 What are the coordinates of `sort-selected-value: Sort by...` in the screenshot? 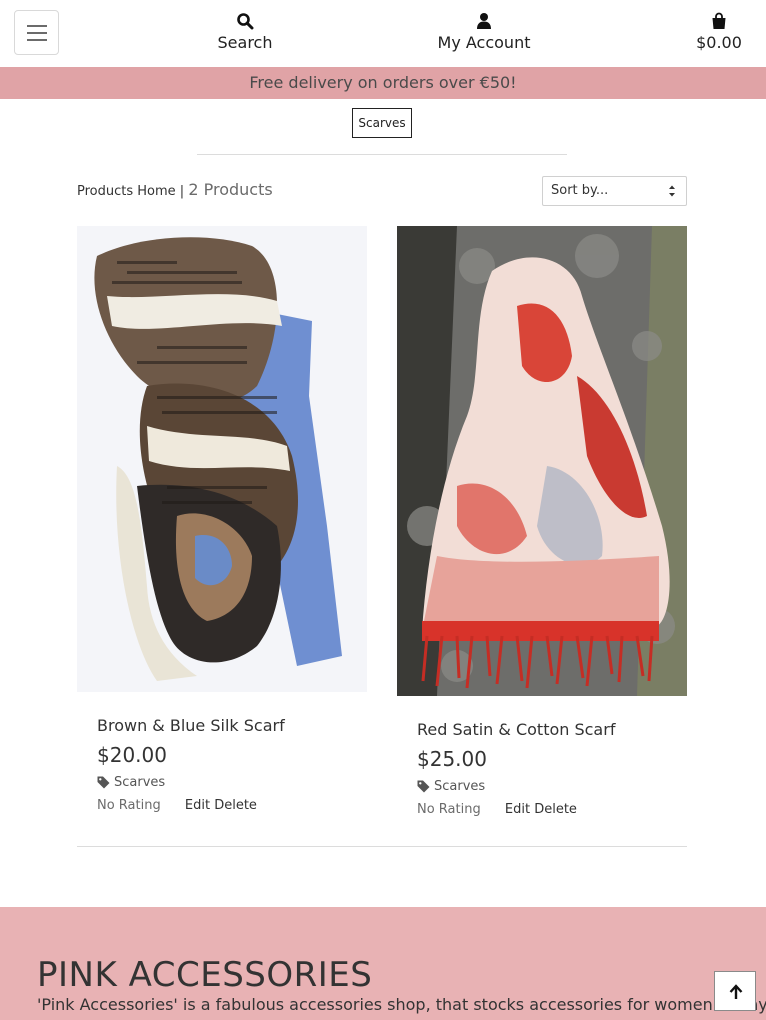 It's located at (580, 190).